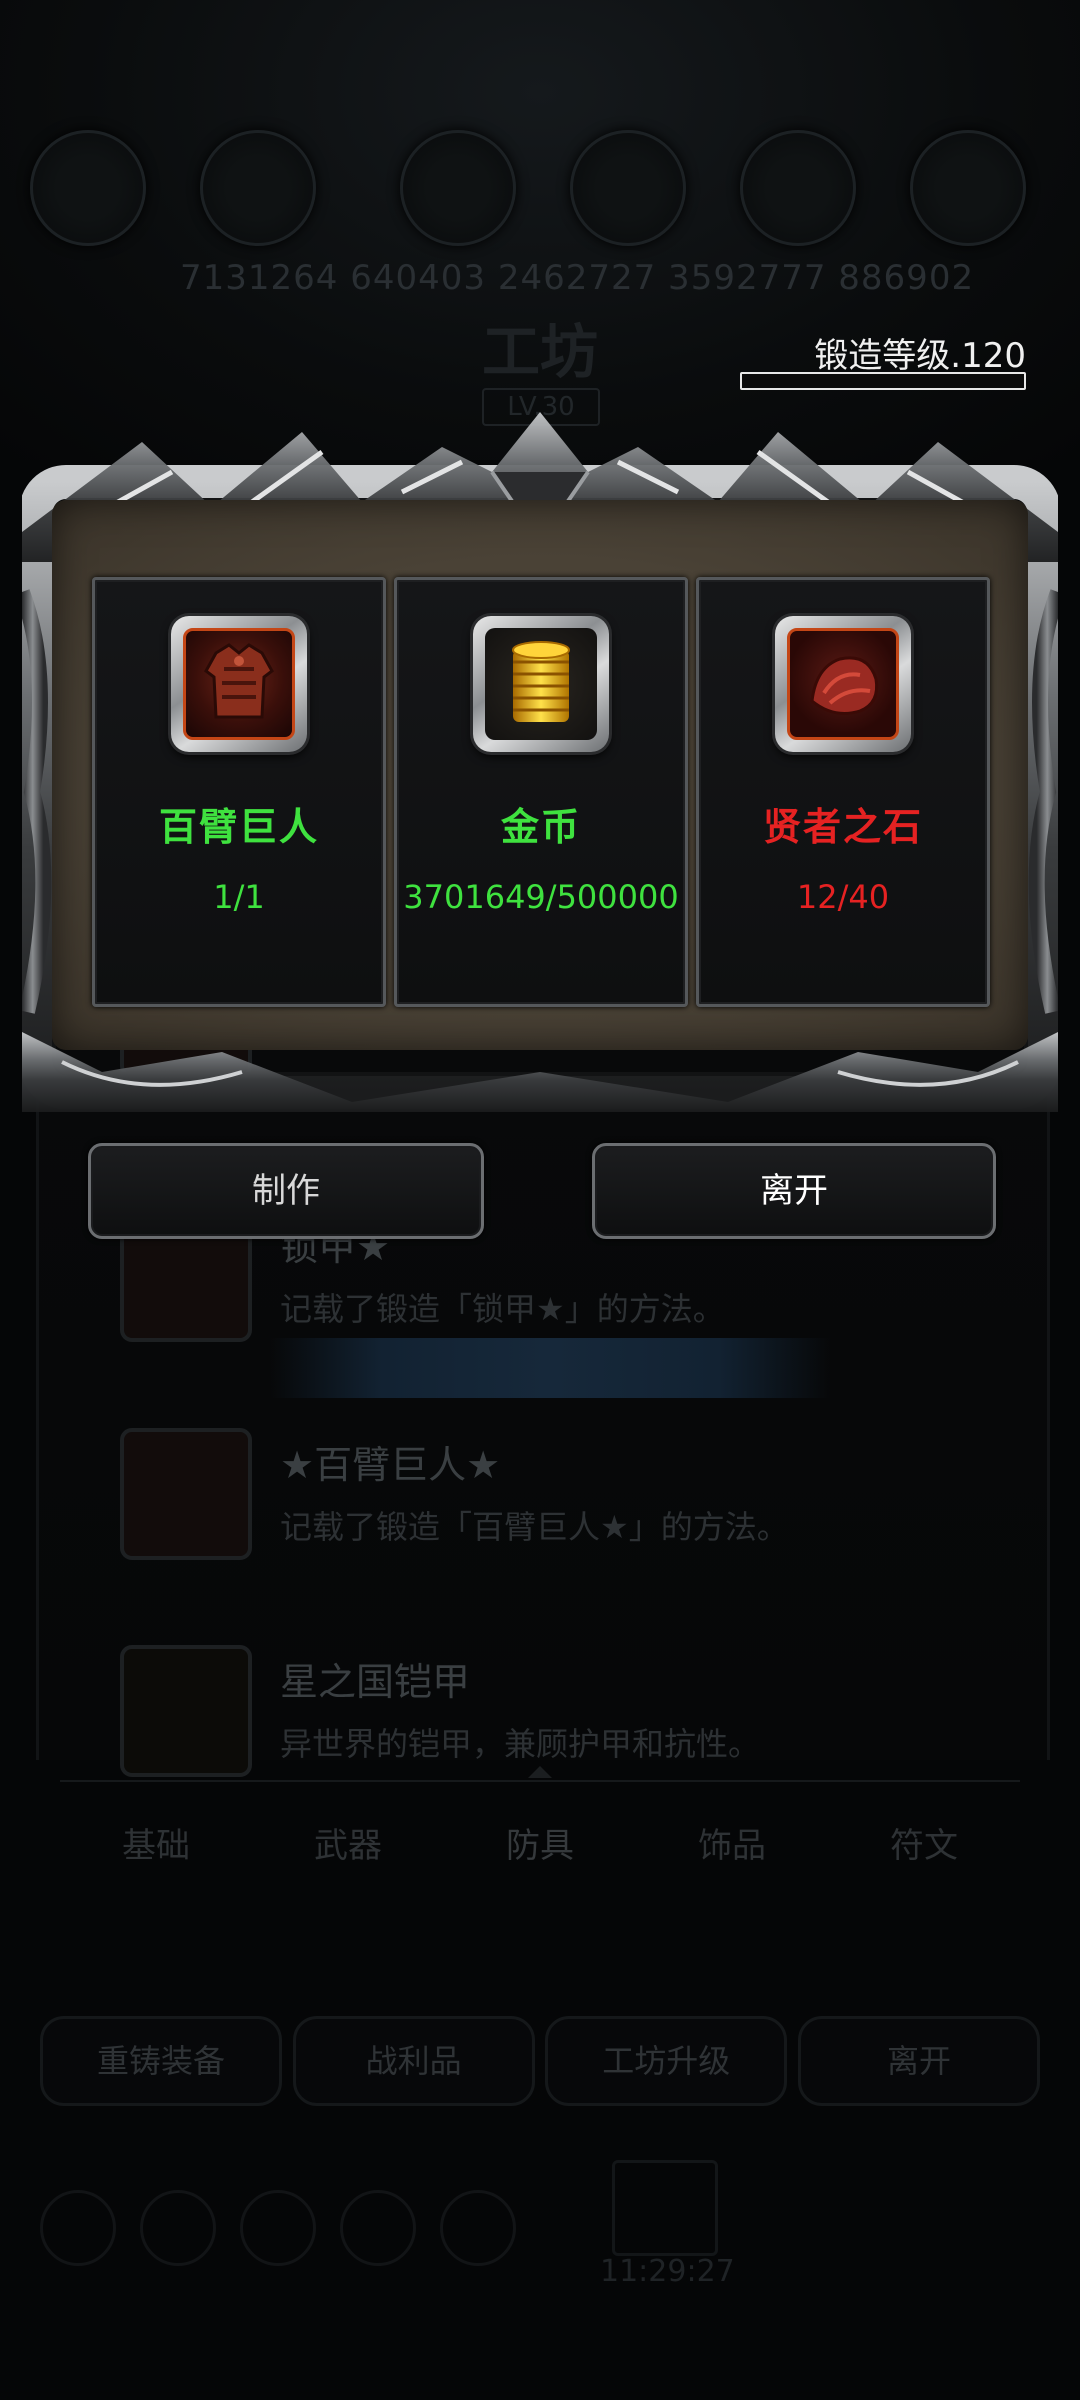  What do you see at coordinates (239, 897) in the screenshot?
I see `material-count: 1/1` at bounding box center [239, 897].